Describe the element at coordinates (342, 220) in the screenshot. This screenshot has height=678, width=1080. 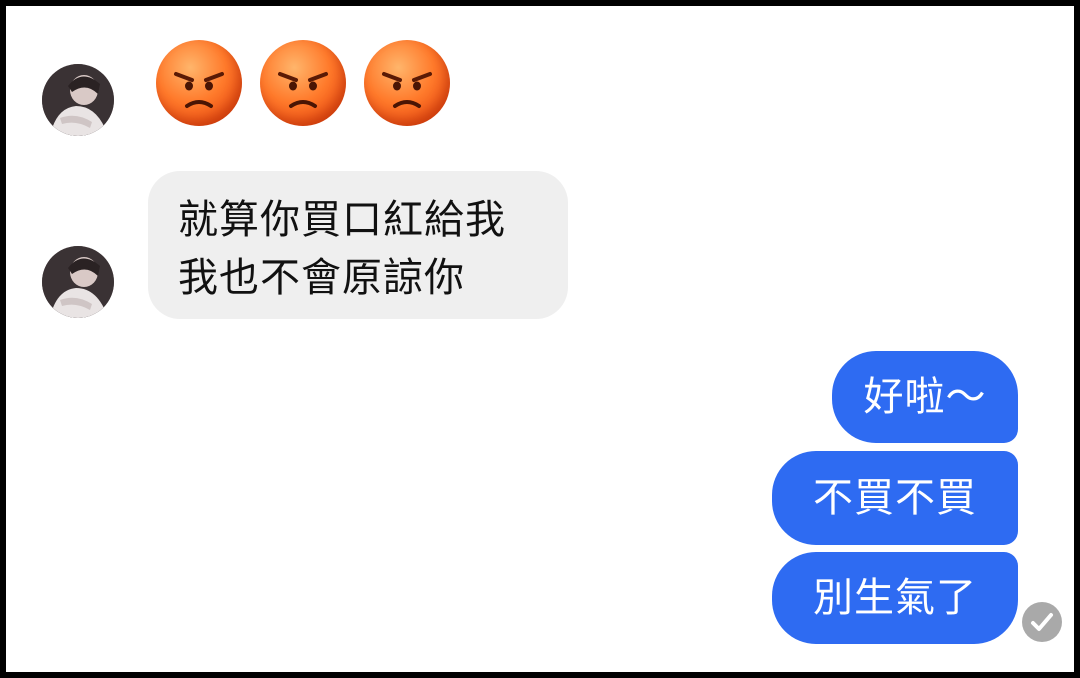
I see `message-line: 就算你買口紅給我` at that location.